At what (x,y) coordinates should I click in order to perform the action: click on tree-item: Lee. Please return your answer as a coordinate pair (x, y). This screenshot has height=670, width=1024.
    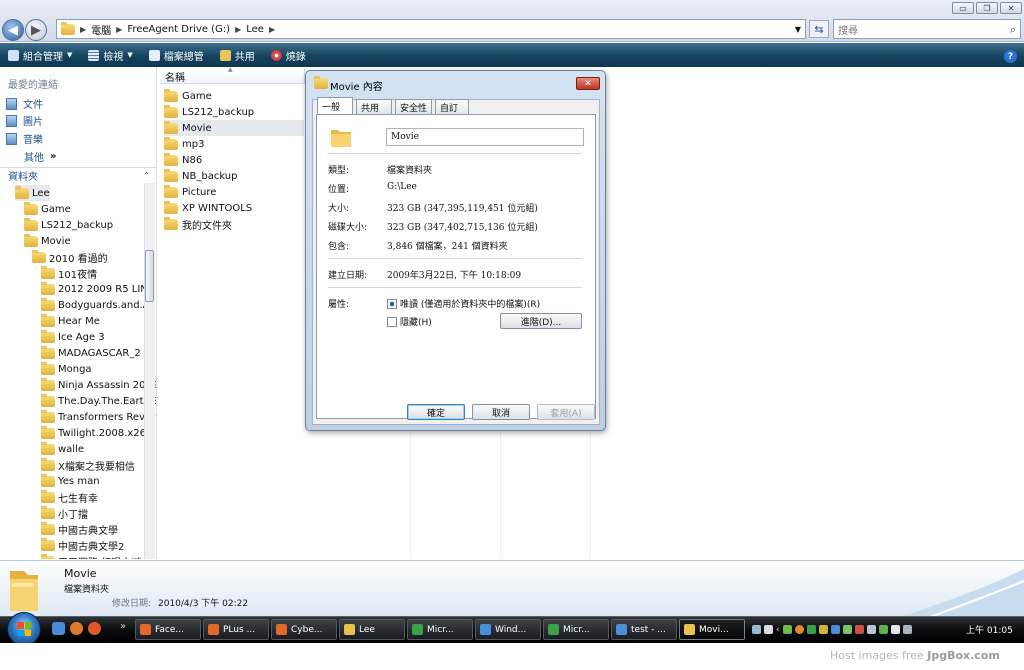
    Looking at the image, I should click on (32, 193).